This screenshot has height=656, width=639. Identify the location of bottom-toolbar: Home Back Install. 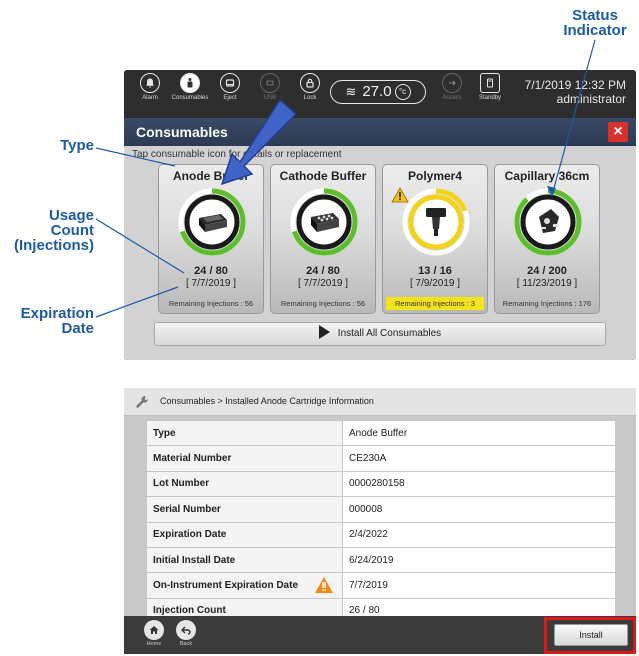
(380, 635).